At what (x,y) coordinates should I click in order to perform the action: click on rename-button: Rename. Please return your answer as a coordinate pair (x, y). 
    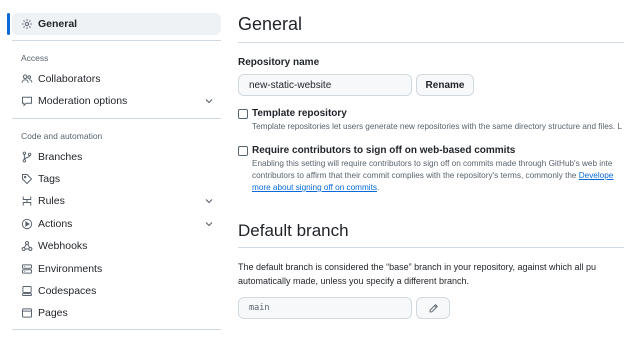
    Looking at the image, I should click on (445, 85).